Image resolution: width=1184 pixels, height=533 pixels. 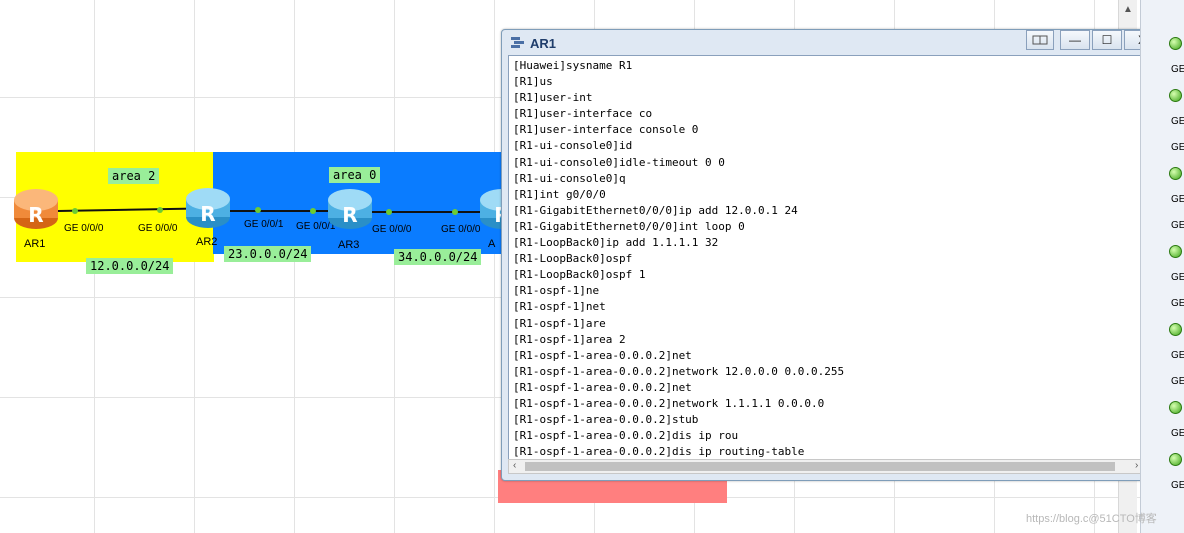 I want to click on terminal-line: [R1-ospf-1]area 2, so click(x=569, y=339).